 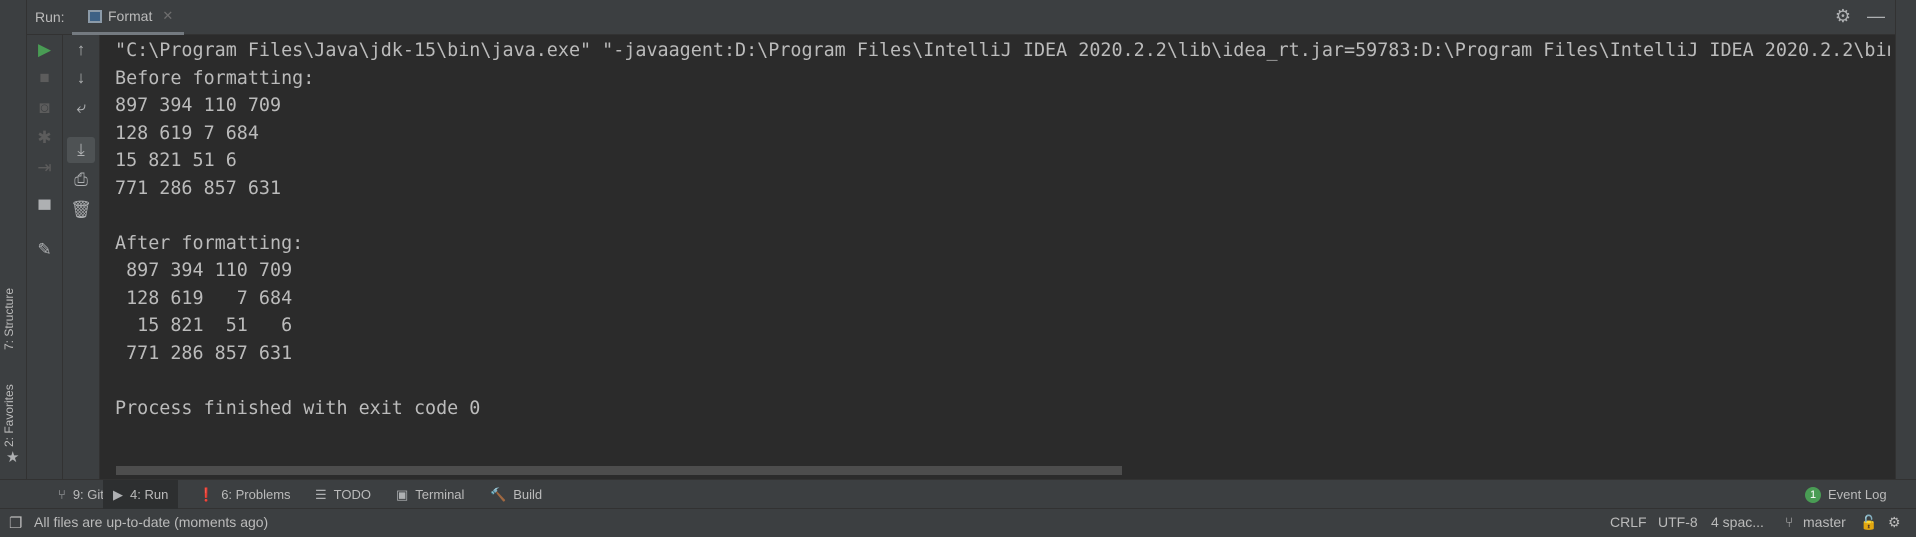 What do you see at coordinates (1824, 522) in the screenshot?
I see `git-branch: master` at bounding box center [1824, 522].